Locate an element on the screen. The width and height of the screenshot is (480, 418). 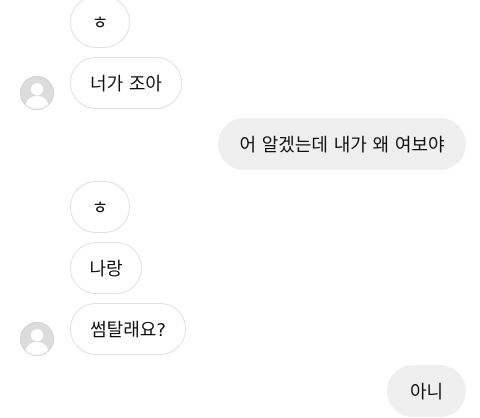
message-bubble-incoming: 나랑 is located at coordinates (106, 268).